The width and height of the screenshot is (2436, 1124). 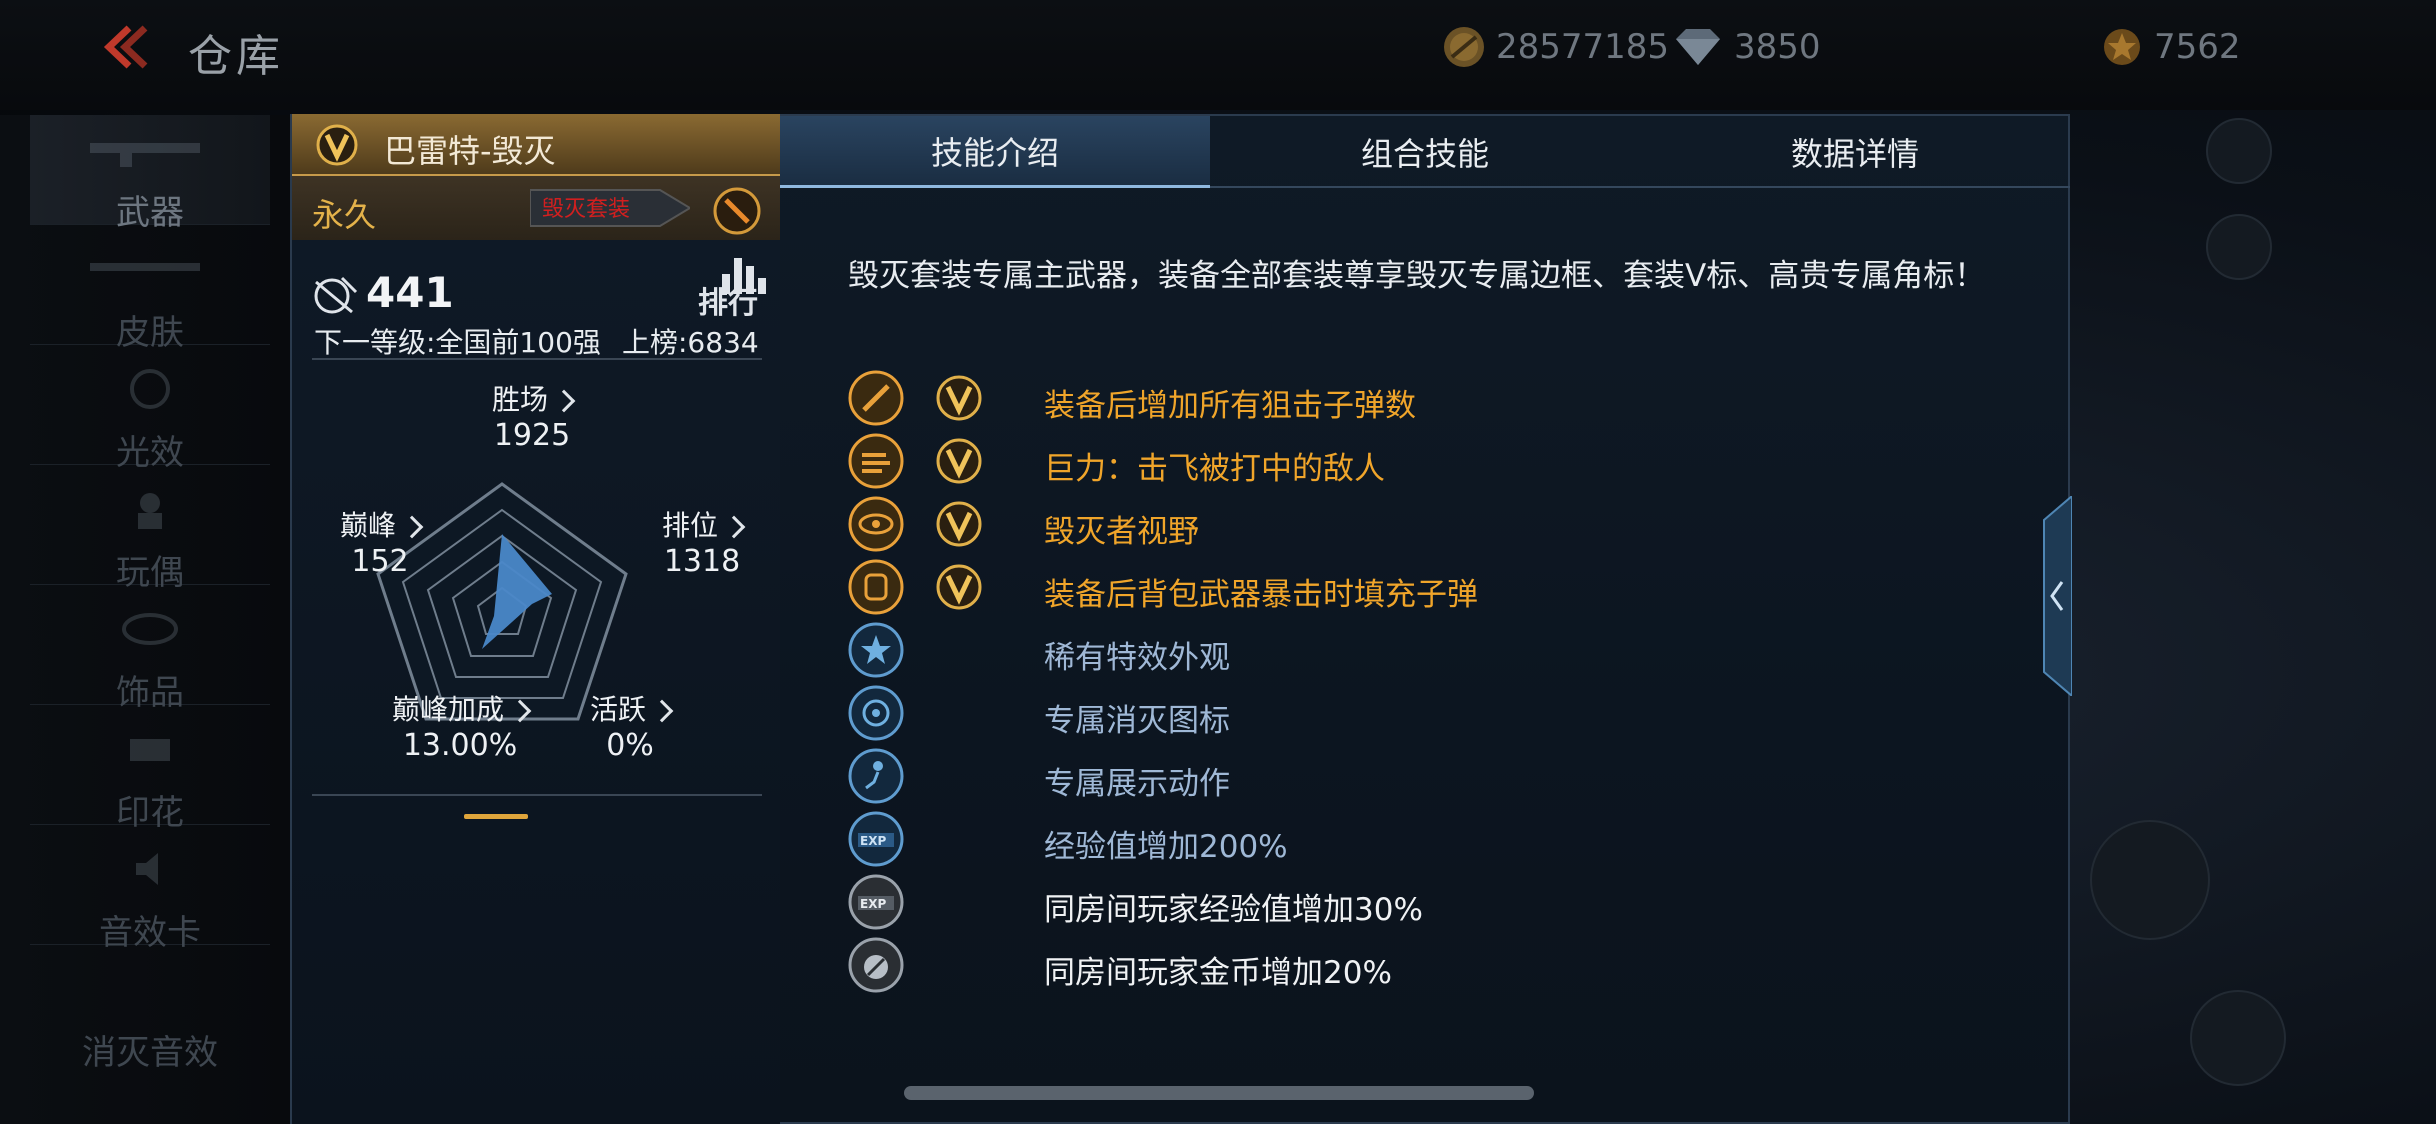 What do you see at coordinates (150, 774) in the screenshot?
I see `sidebar-item-spray: 印花` at bounding box center [150, 774].